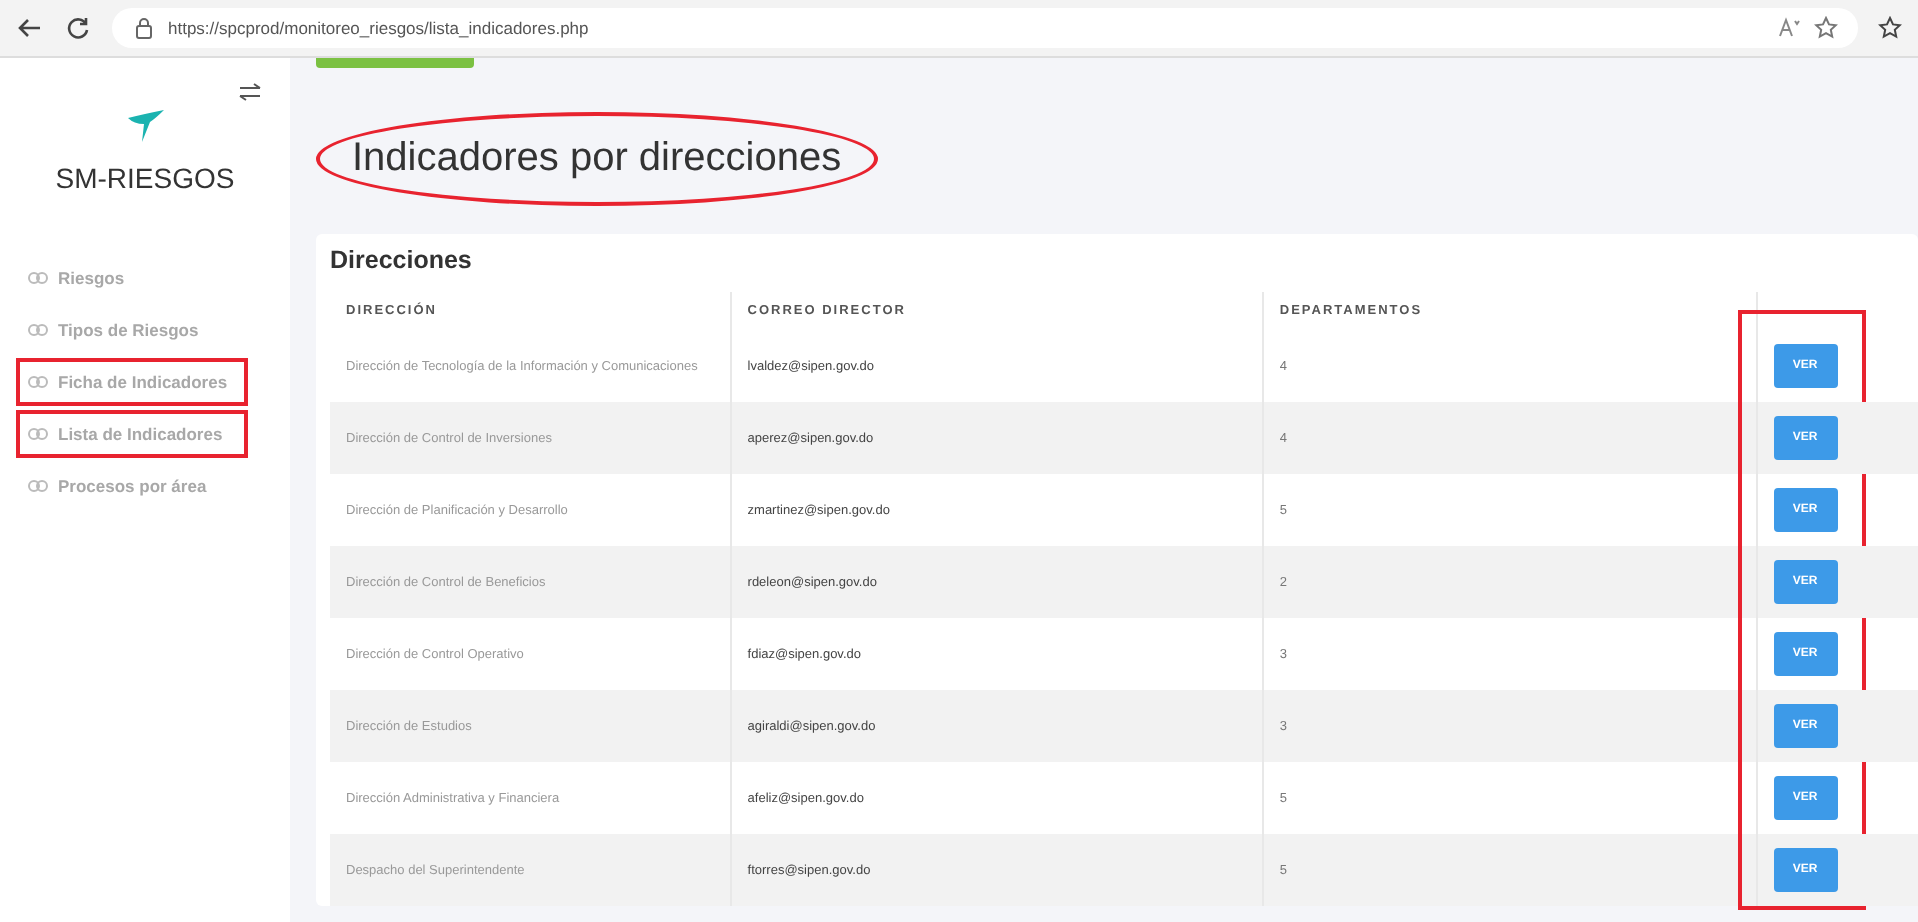 The width and height of the screenshot is (1918, 922). Describe the element at coordinates (1890, 28) in the screenshot. I see `favorites-icon` at that location.